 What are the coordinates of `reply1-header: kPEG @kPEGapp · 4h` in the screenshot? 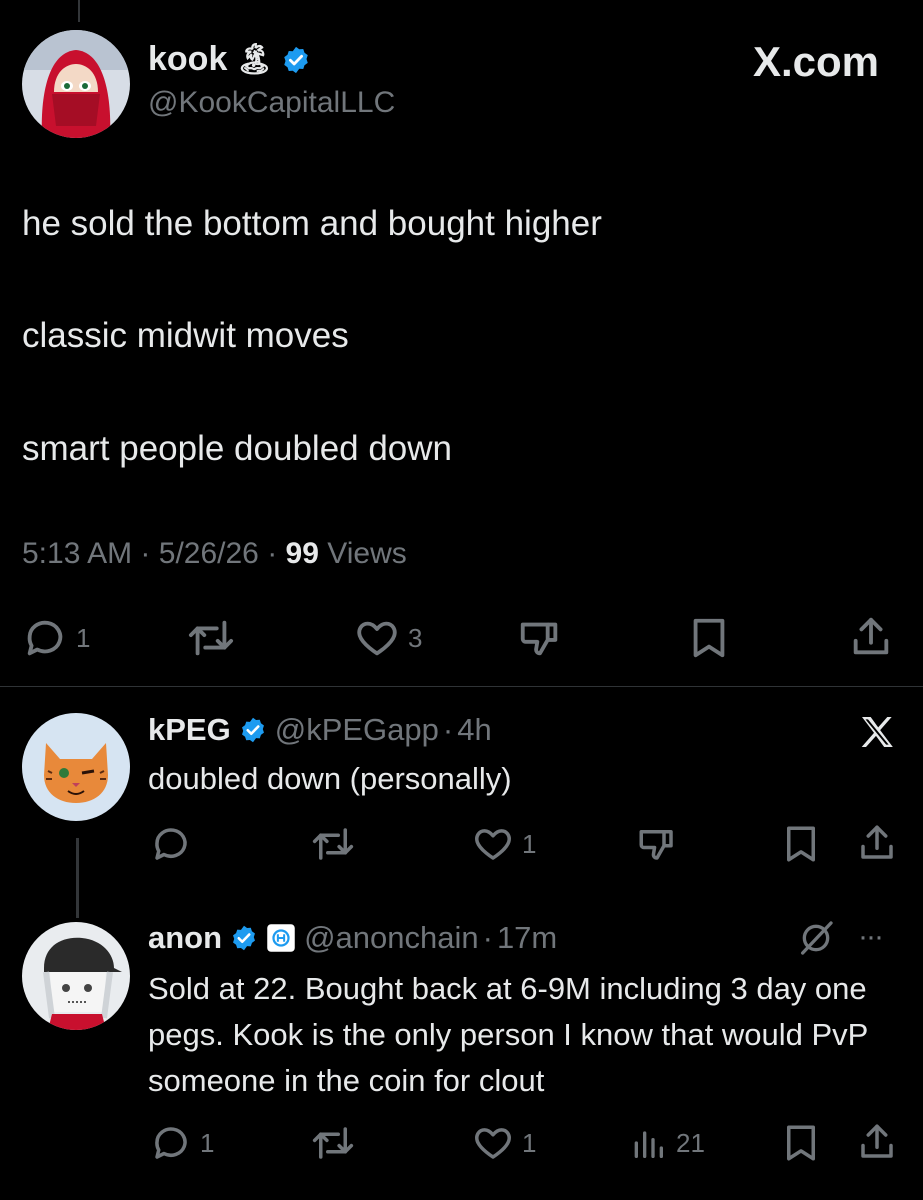 It's located at (320, 730).